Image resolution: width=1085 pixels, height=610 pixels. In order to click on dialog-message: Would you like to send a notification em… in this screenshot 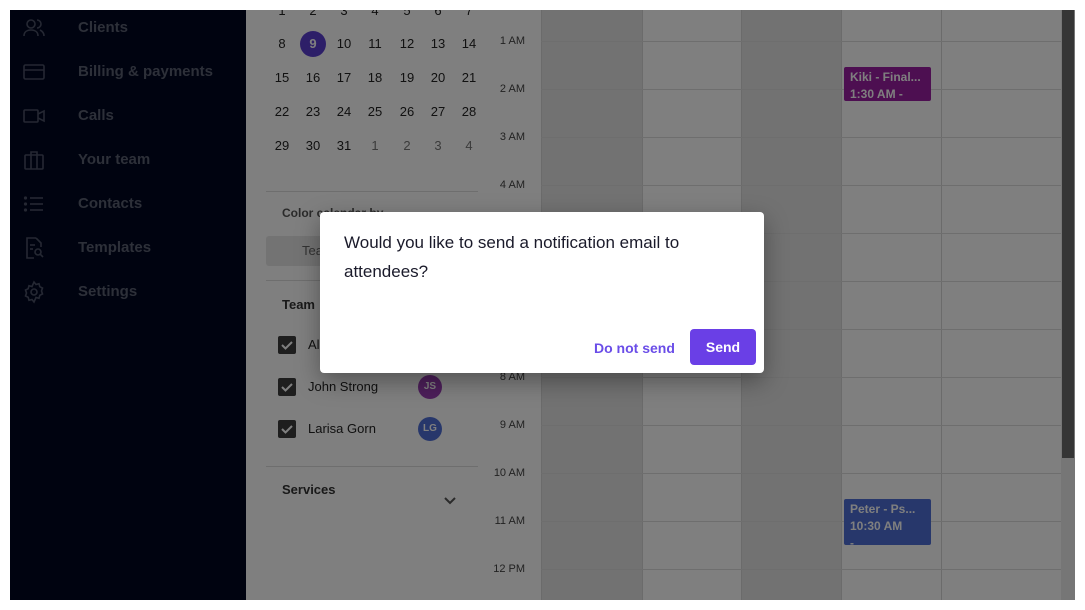, I will do `click(512, 257)`.